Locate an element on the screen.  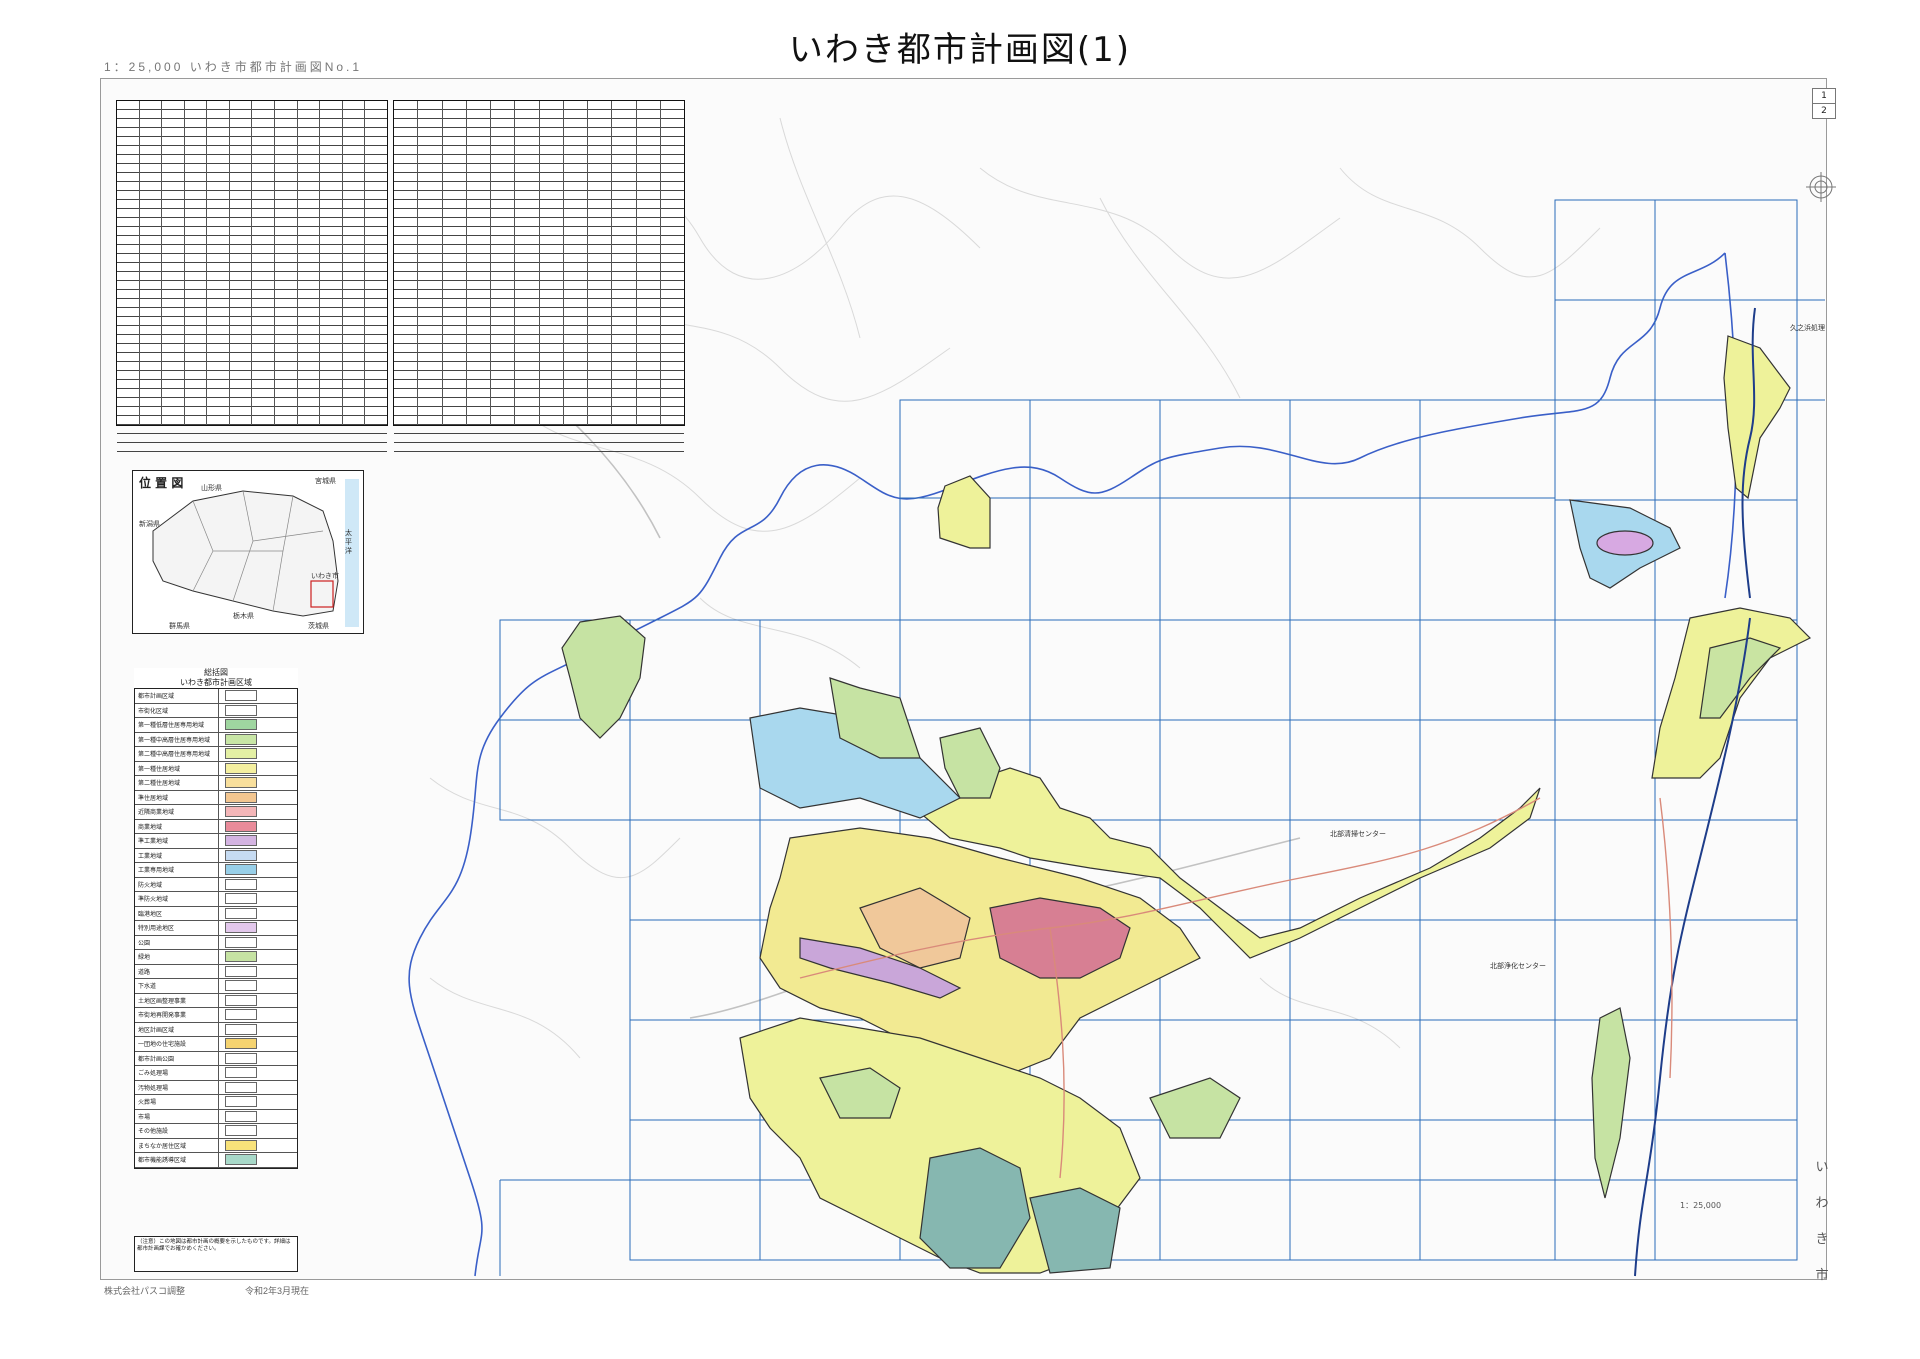
legend-row: 準防火地域 is located at coordinates (216, 899).